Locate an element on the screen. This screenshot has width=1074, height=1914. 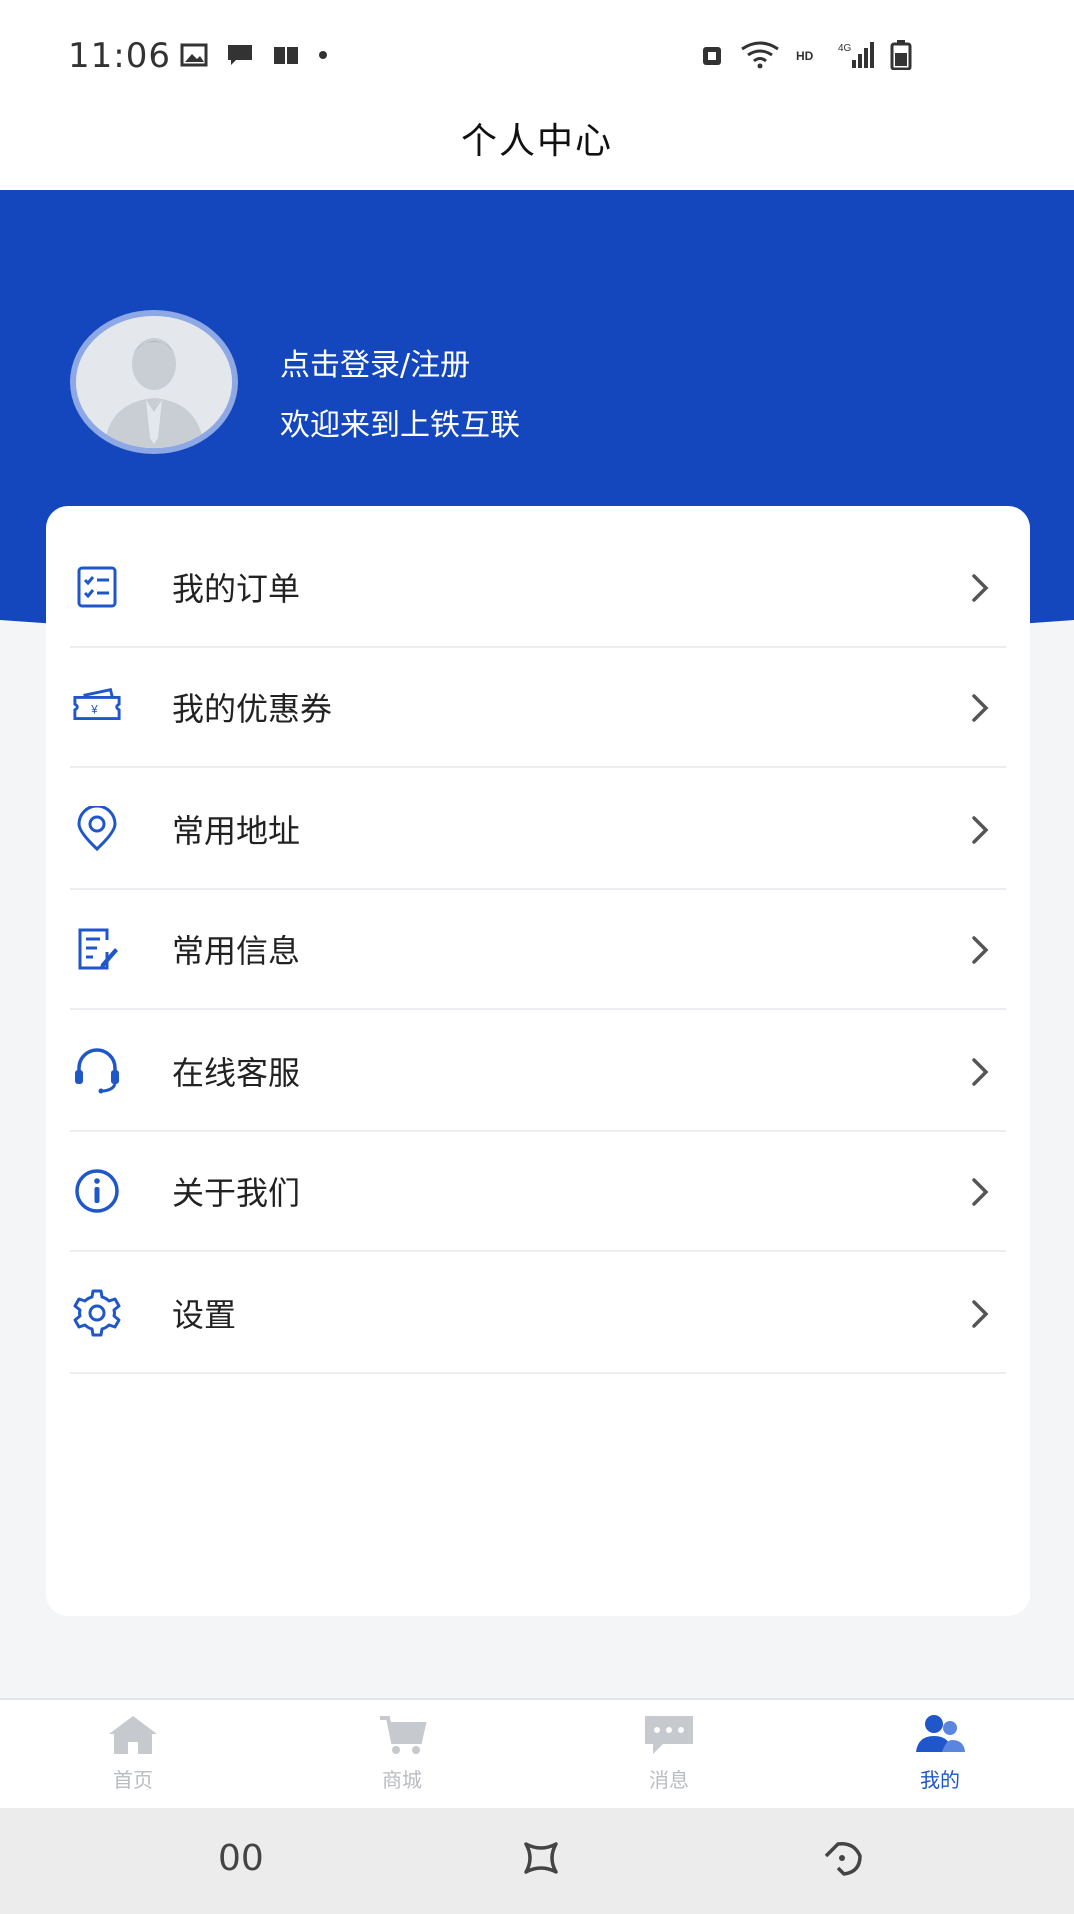
svg-text: HD is located at coordinates (805, 56).